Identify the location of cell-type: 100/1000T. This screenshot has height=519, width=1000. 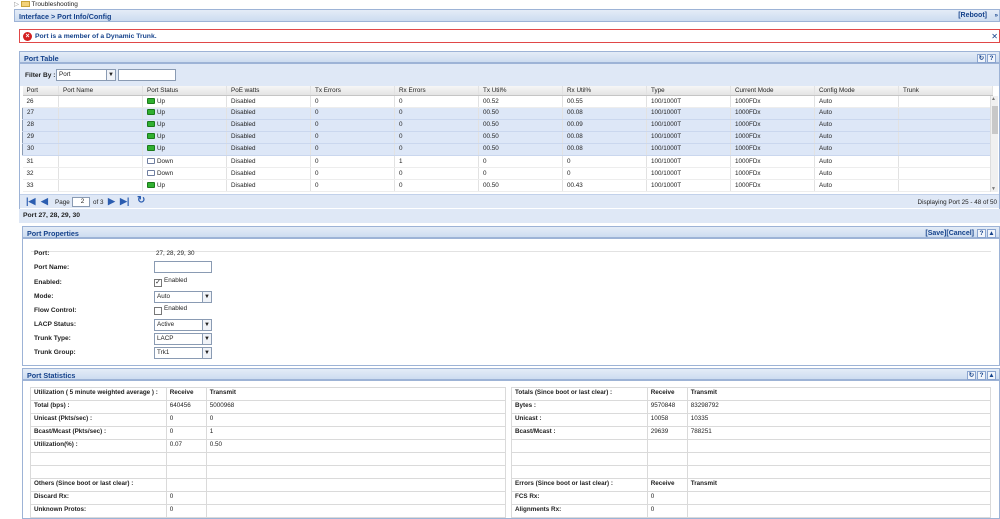
(688, 149).